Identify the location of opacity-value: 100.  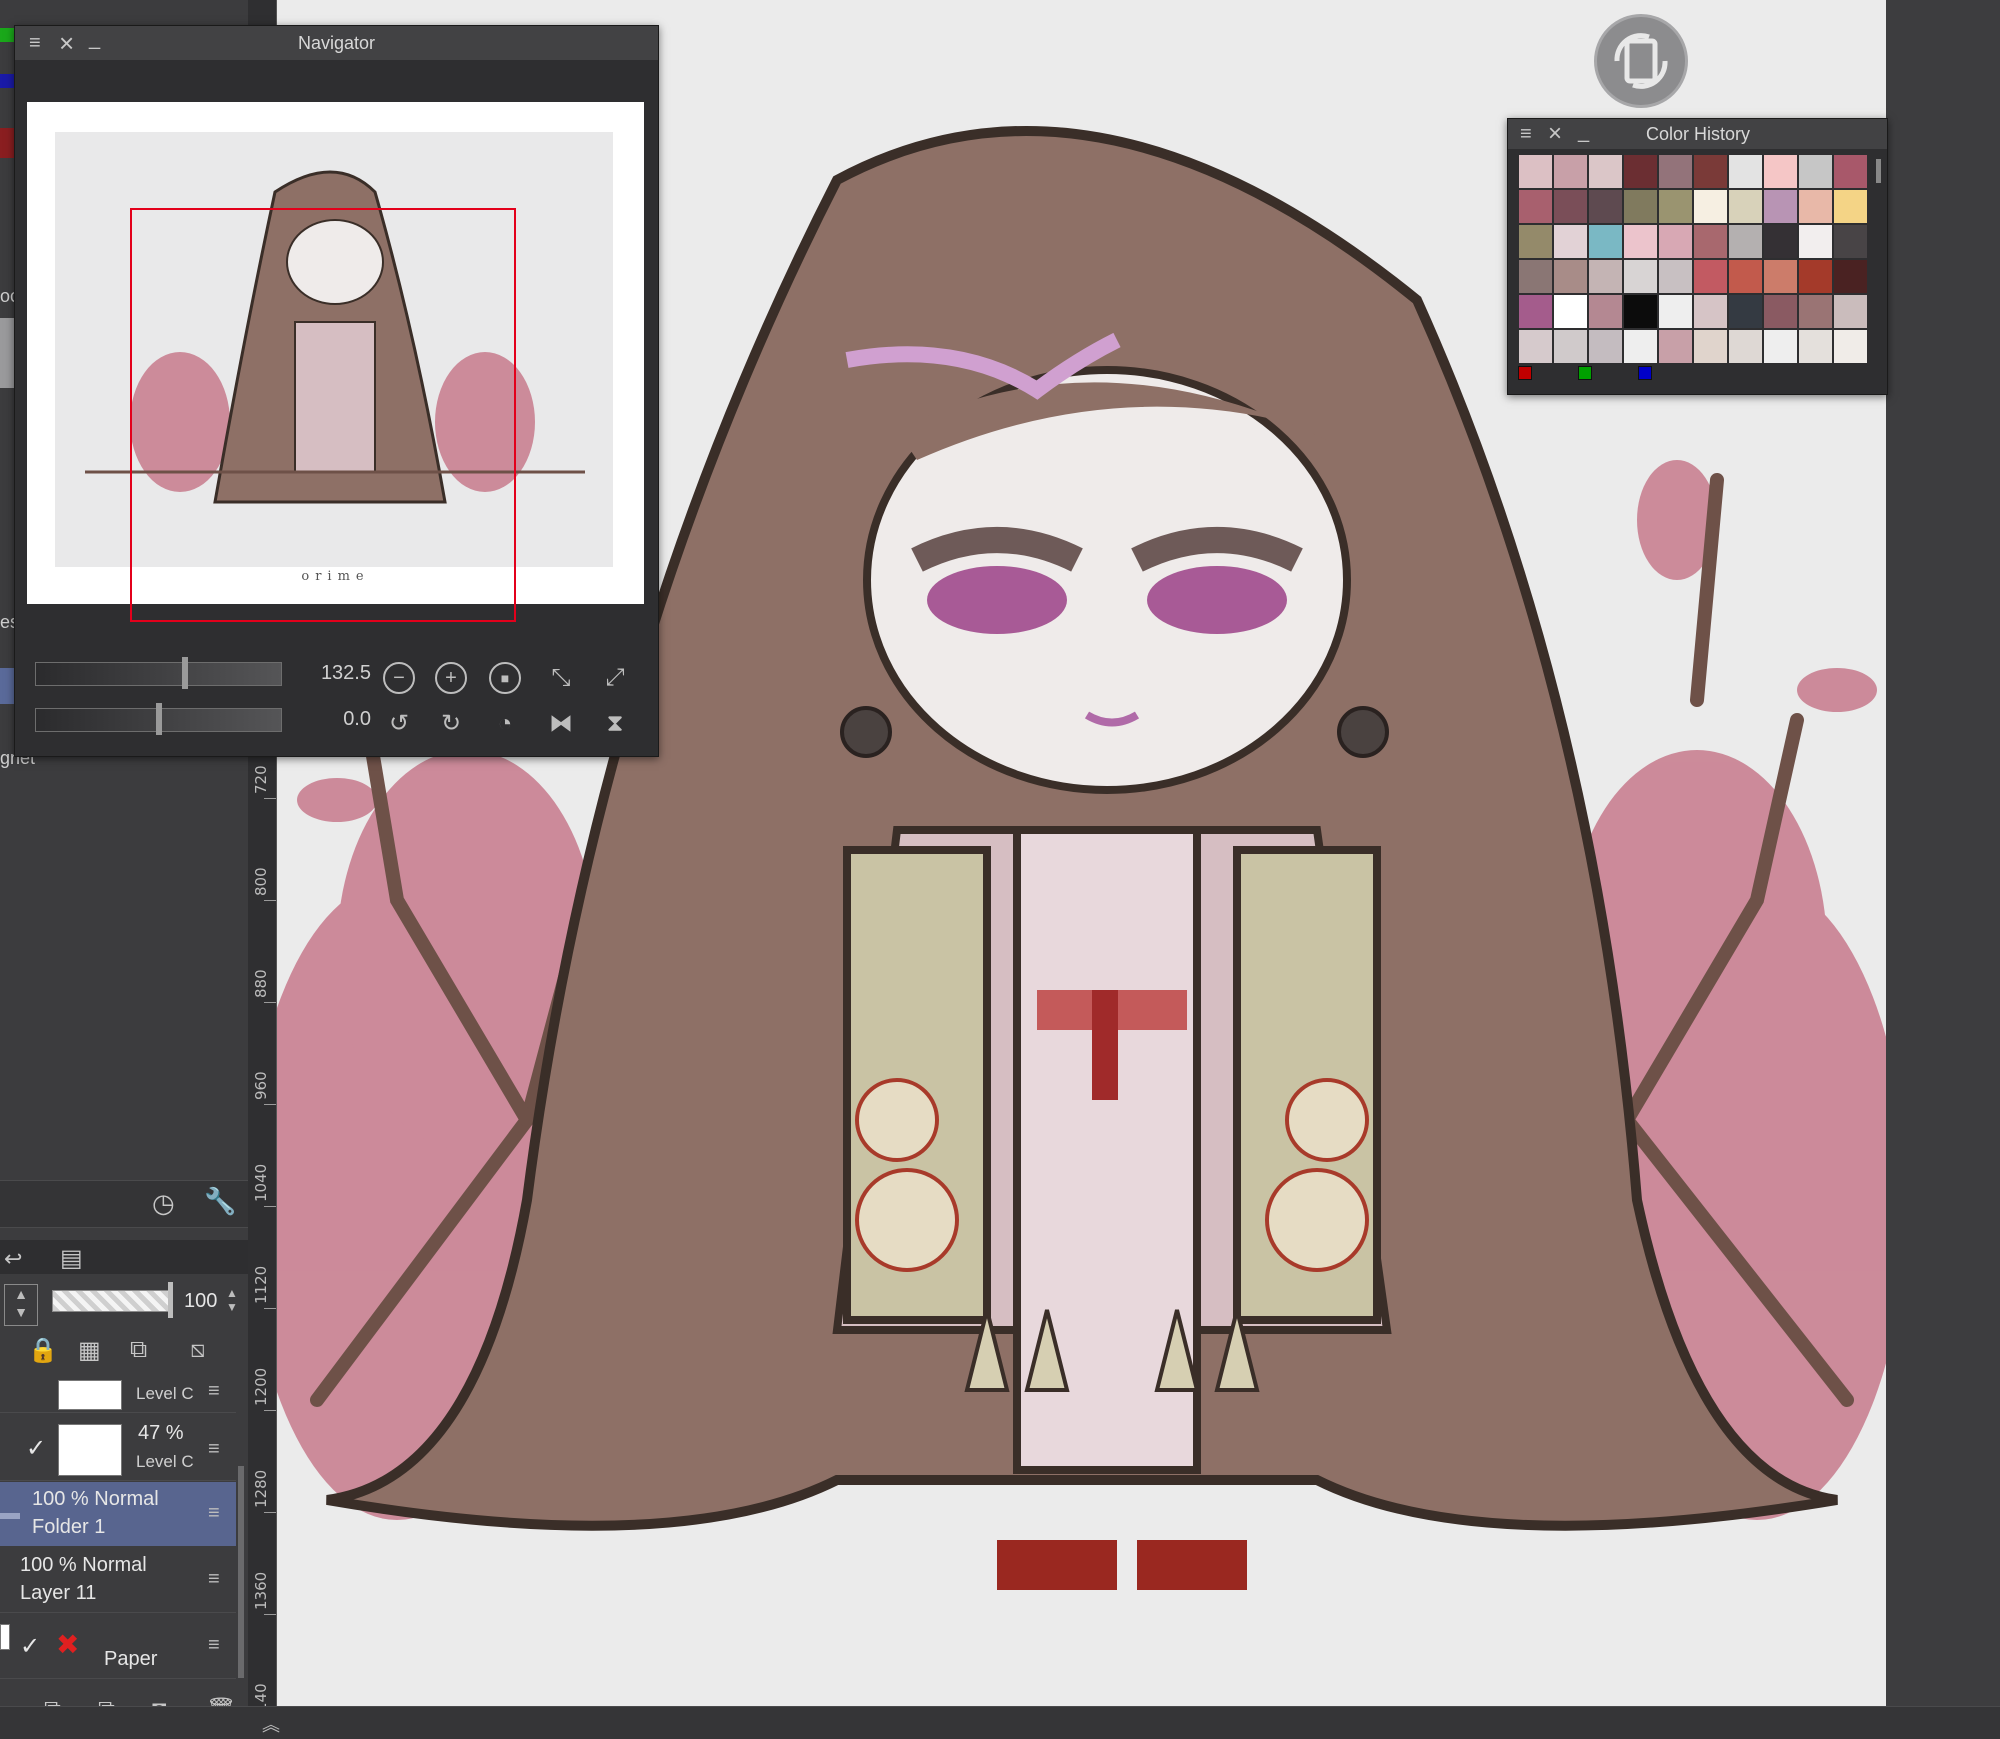
(200, 1301).